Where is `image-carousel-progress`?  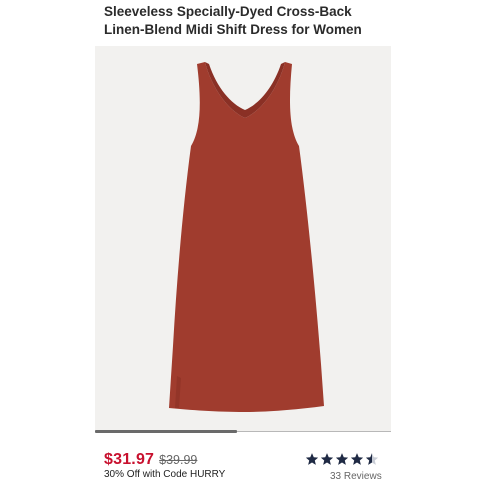
image-carousel-progress is located at coordinates (243, 431).